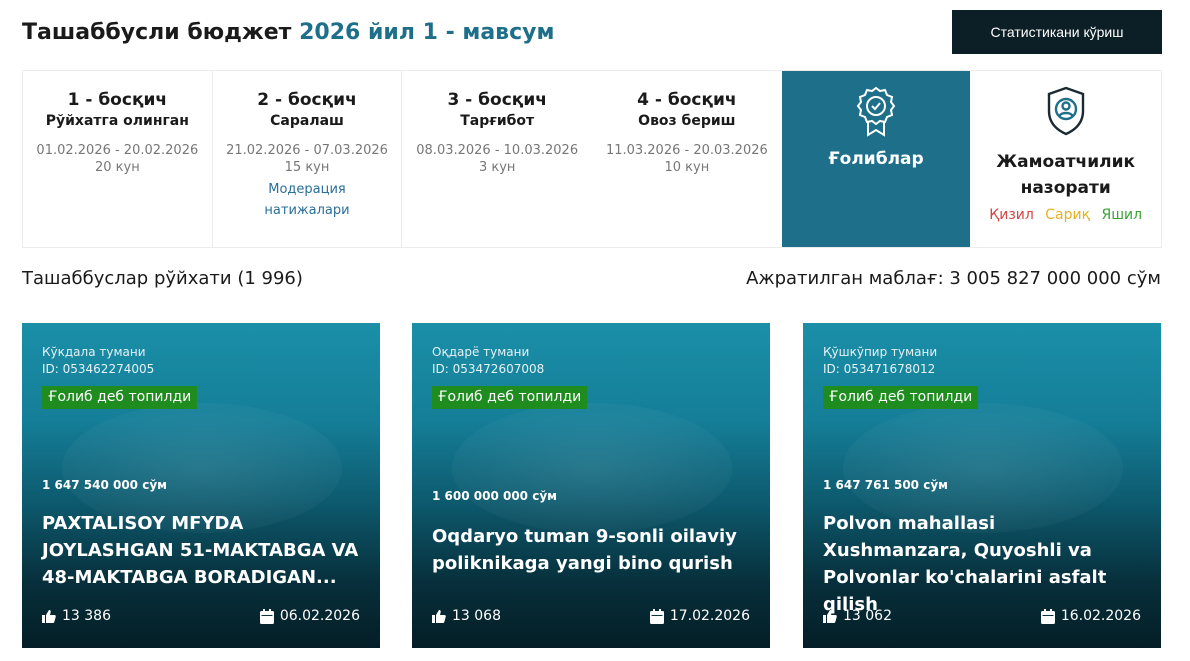 The width and height of the screenshot is (1190, 661). What do you see at coordinates (86, 616) in the screenshot?
I see `likes-count: 13 386` at bounding box center [86, 616].